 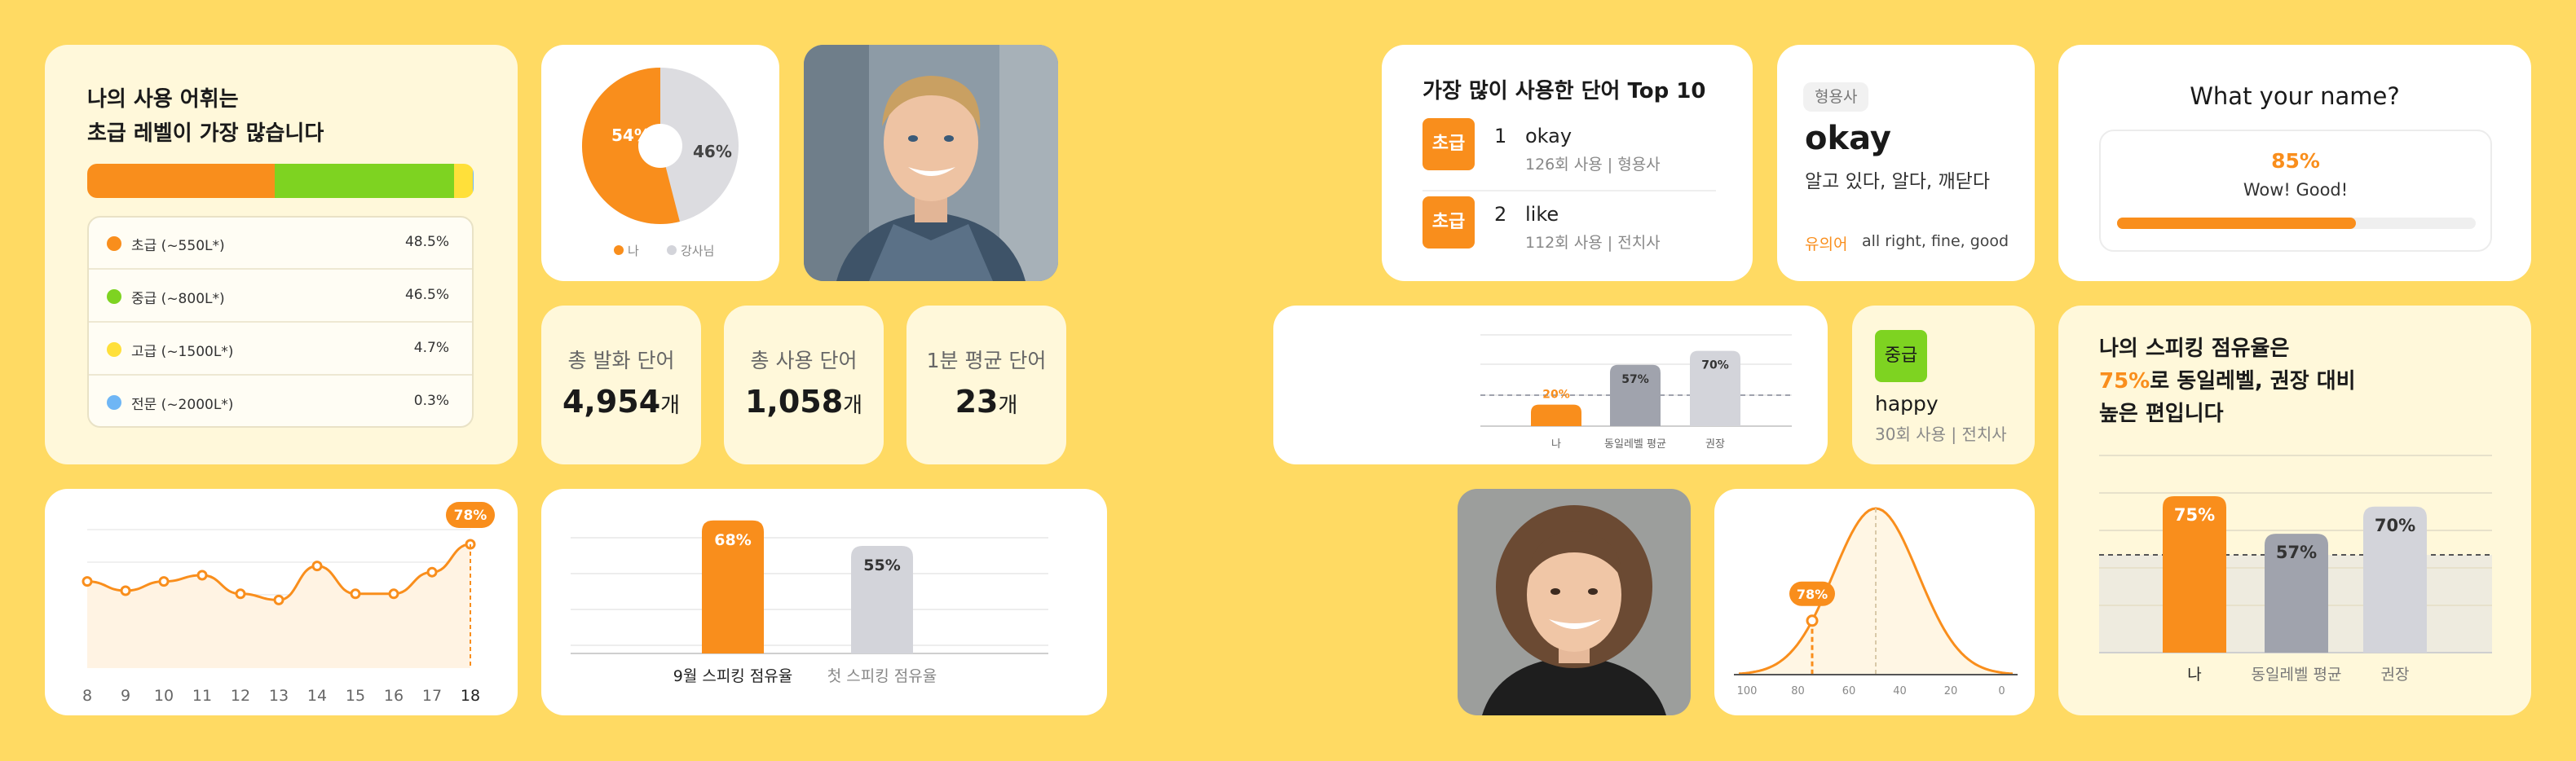 I want to click on legend-me-label: 나, so click(x=633, y=251).